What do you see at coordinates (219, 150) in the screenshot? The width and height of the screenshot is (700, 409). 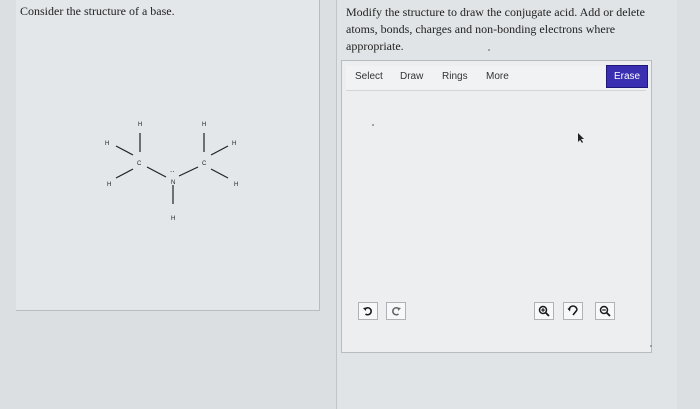 I see `bond-c2-h2` at bounding box center [219, 150].